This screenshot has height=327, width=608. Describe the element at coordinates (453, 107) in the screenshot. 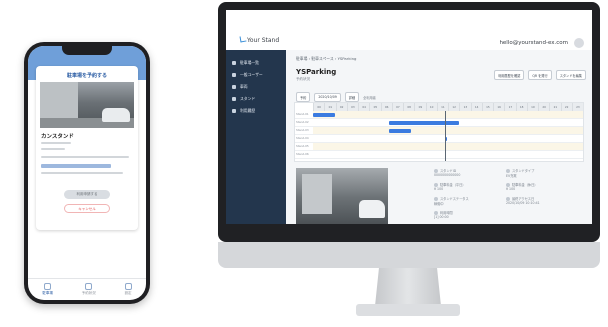

I see `hour-label: 12` at that location.